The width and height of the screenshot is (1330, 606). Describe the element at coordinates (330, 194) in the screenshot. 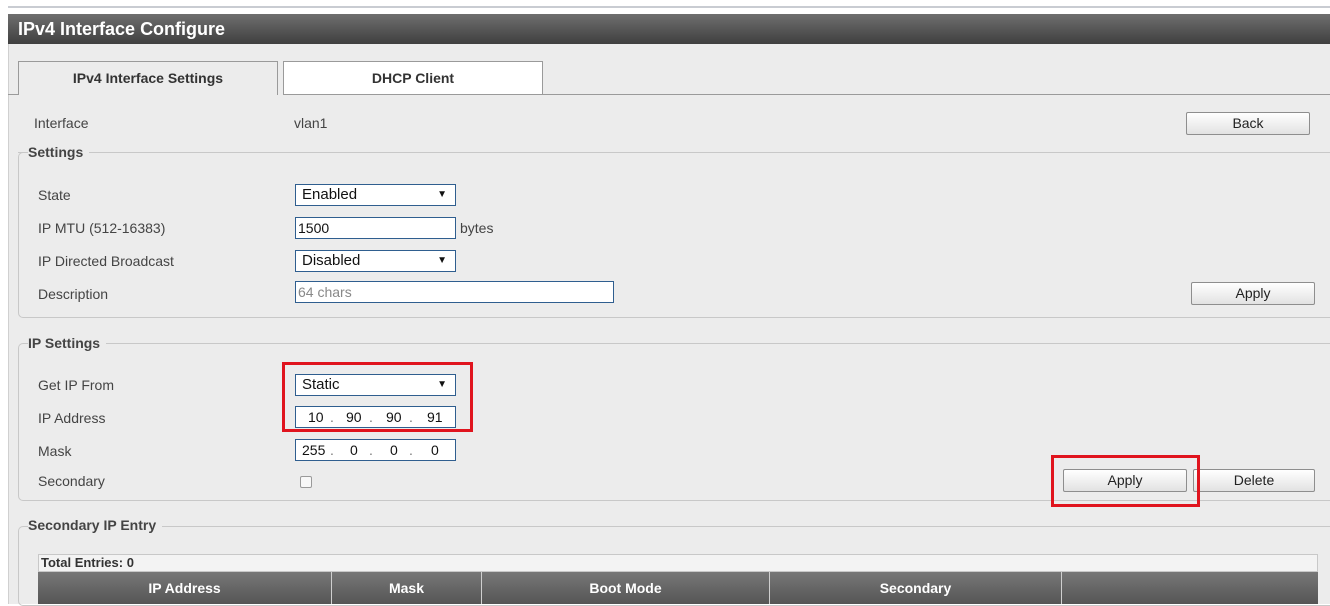

I see `state-select-value: Enabled` at that location.